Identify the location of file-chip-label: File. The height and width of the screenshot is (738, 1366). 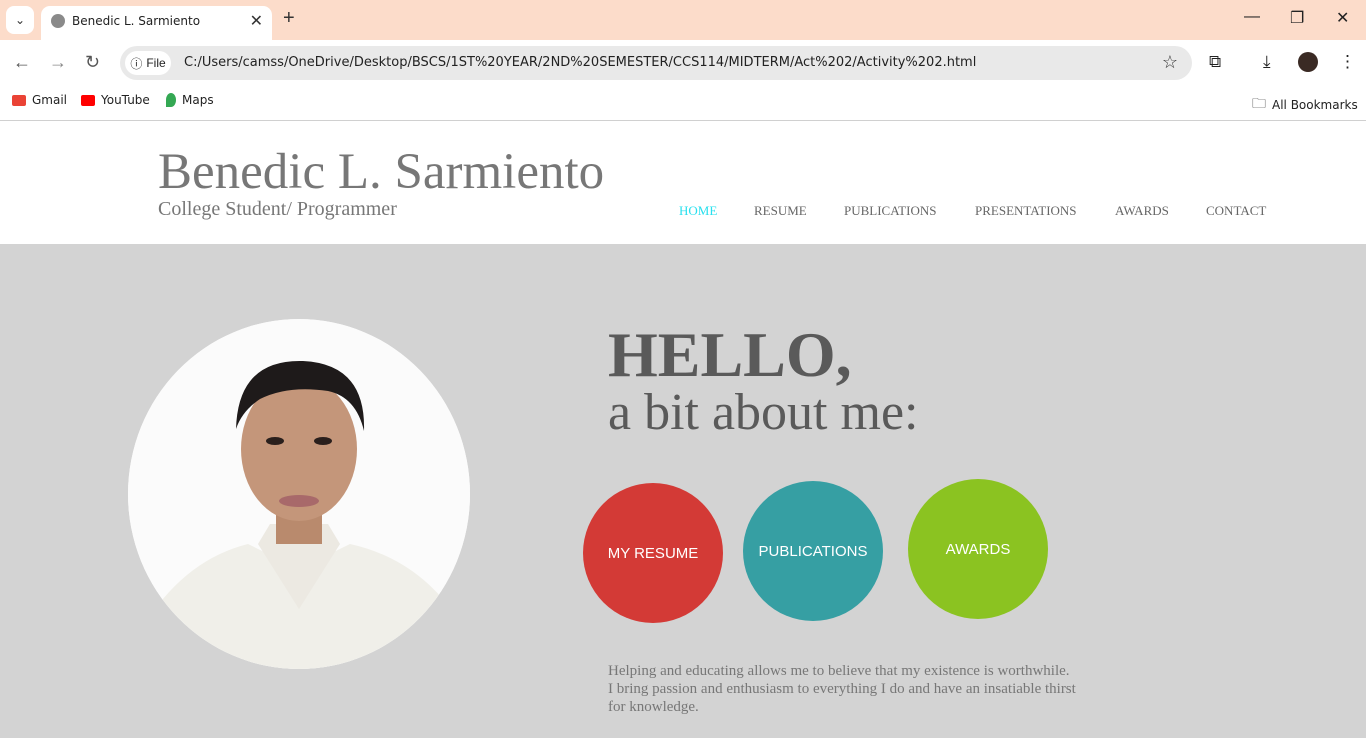
(156, 63).